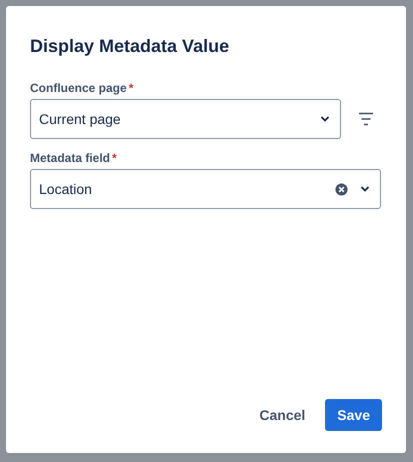 The image size is (413, 462). What do you see at coordinates (282, 415) in the screenshot?
I see `cancel-button: Cancel` at bounding box center [282, 415].